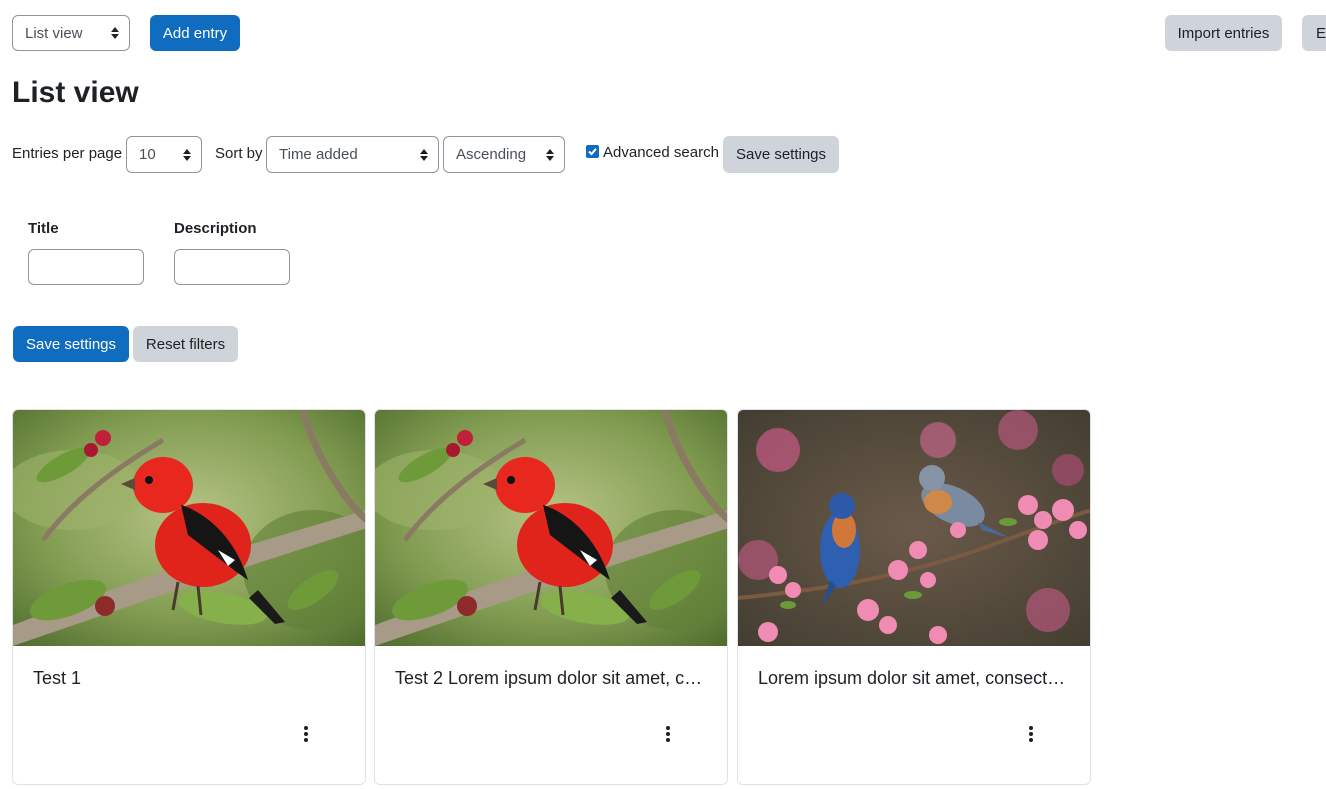 This screenshot has width=1326, height=789. Describe the element at coordinates (71, 344) in the screenshot. I see `save-filters-button: Save settings` at that location.